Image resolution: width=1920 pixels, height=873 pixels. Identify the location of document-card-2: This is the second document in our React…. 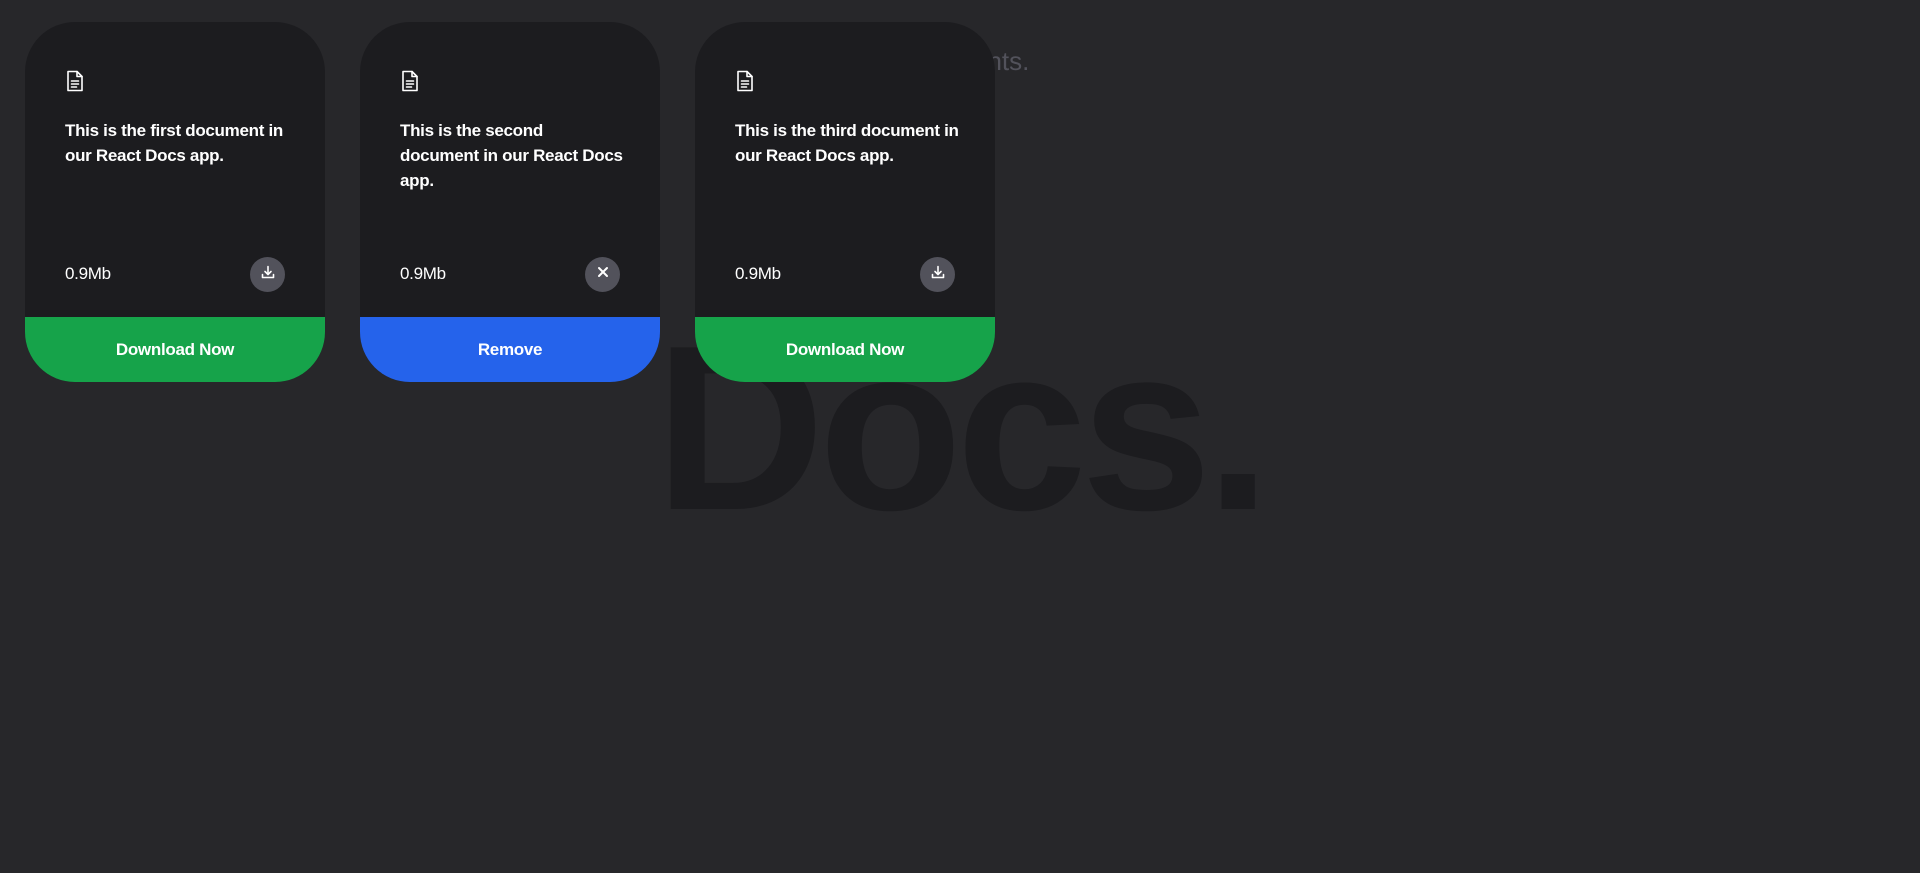
(510, 202).